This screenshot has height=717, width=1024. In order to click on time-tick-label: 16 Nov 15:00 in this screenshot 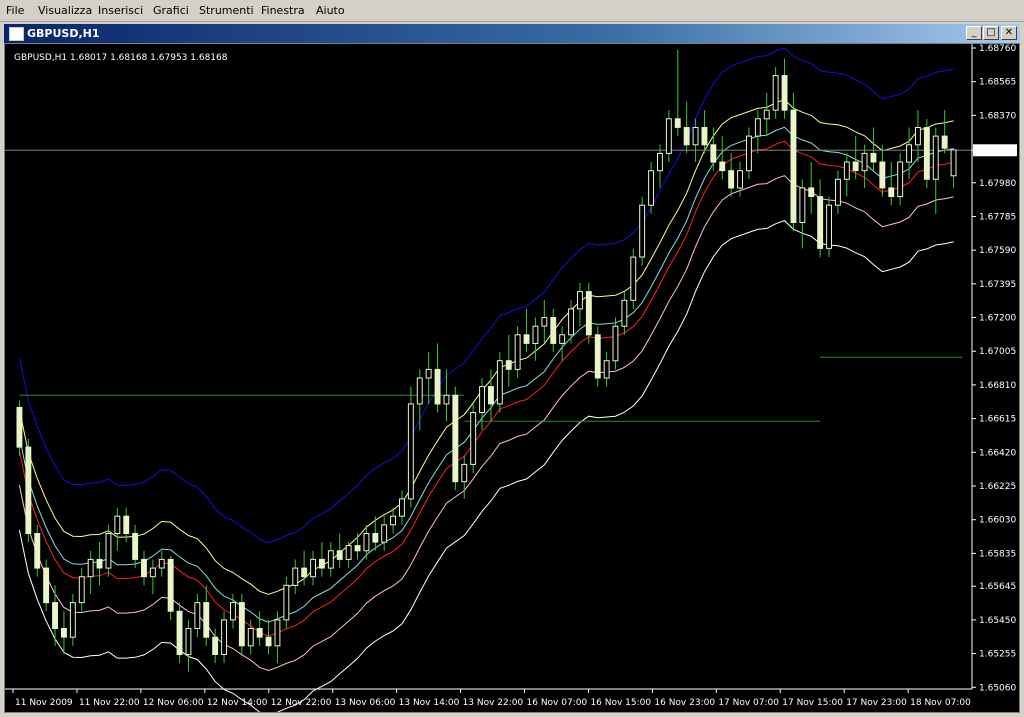, I will do `click(620, 703)`.